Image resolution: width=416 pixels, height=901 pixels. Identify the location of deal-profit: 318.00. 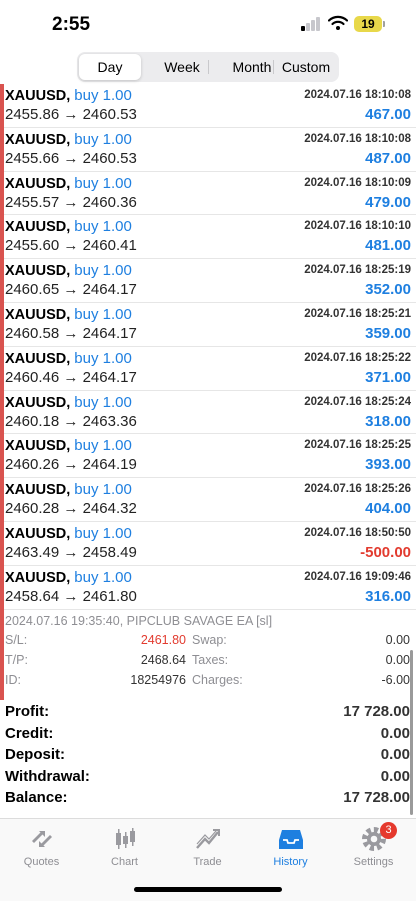
(388, 421).